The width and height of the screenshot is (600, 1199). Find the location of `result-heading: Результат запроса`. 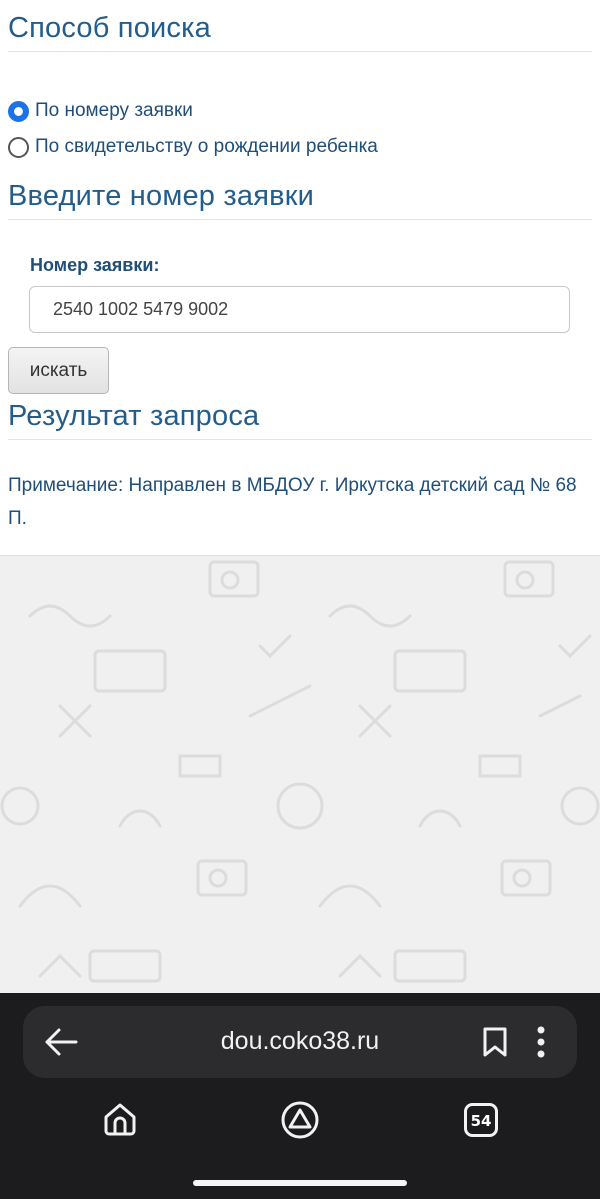

result-heading: Результат запроса is located at coordinates (134, 416).